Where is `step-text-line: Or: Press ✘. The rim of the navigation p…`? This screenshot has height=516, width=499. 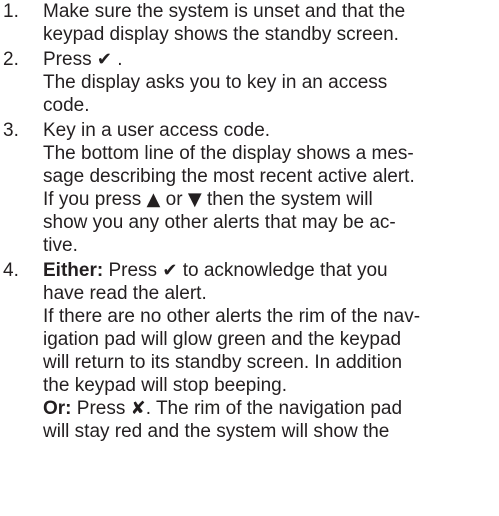 step-text-line: Or: Press ✘. The rim of the navigation p… is located at coordinates (271, 408).